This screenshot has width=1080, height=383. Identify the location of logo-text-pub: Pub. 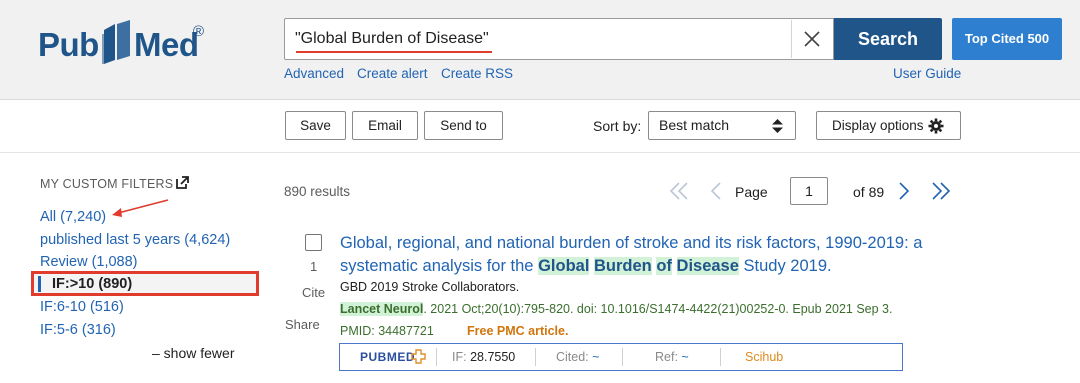
(68, 44).